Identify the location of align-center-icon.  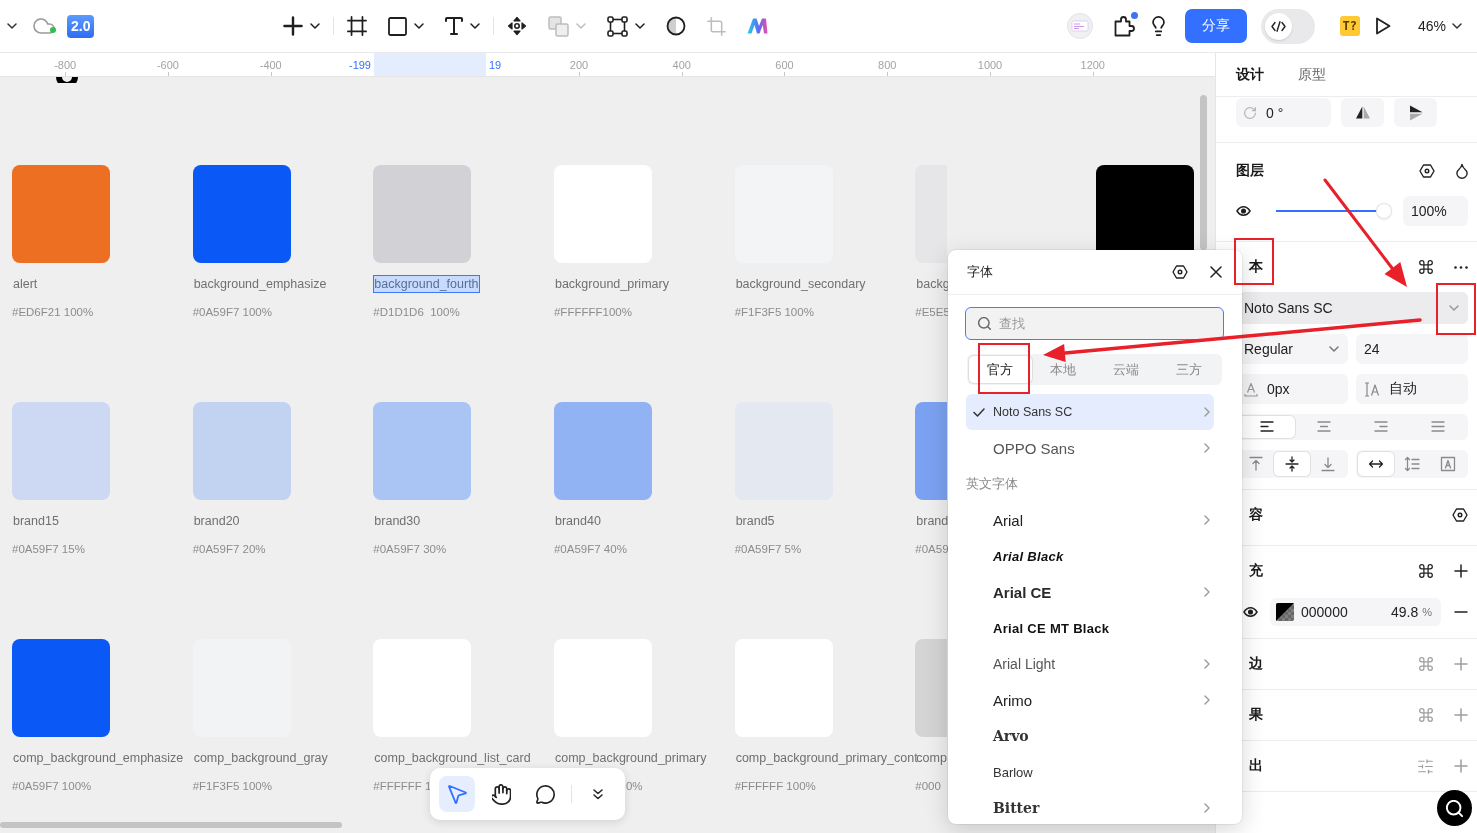
(1323, 427).